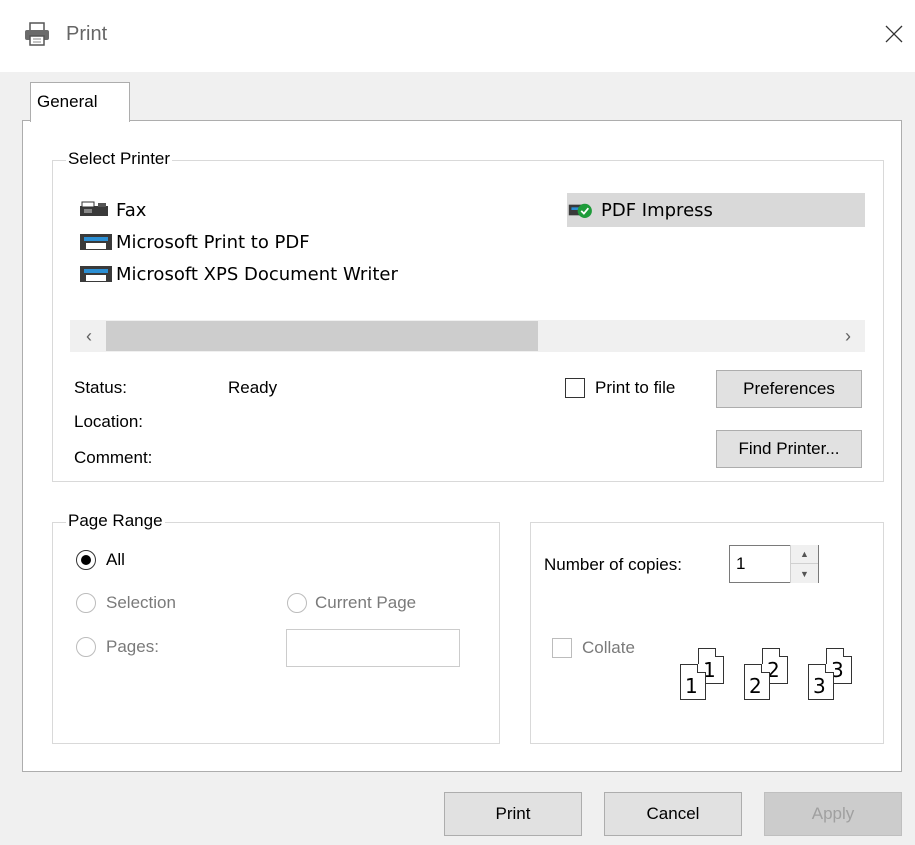  Describe the element at coordinates (131, 210) in the screenshot. I see `printer-name: Fax` at that location.